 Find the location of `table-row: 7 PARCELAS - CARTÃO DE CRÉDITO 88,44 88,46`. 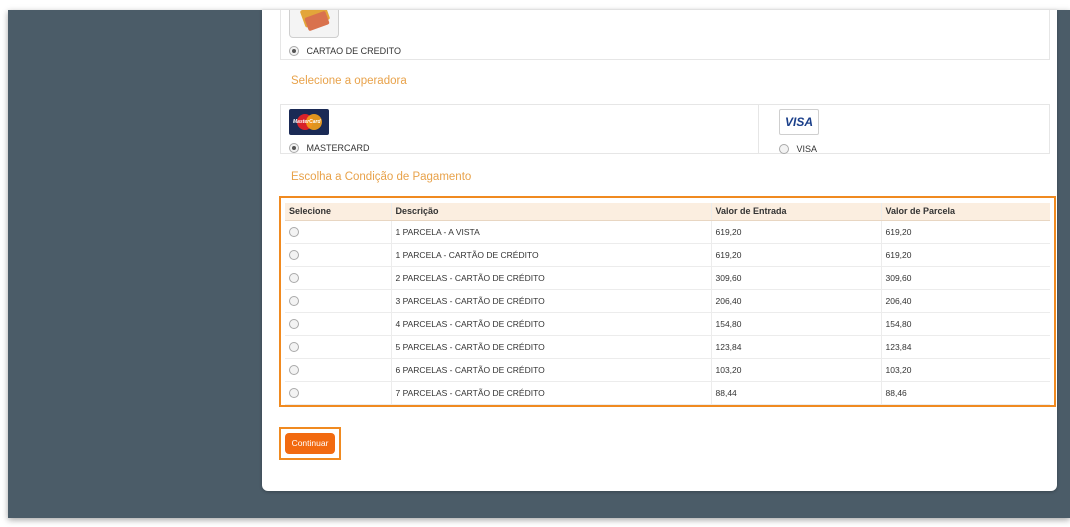

table-row: 7 PARCELAS - CARTÃO DE CRÉDITO 88,44 88,46 is located at coordinates (667, 393).